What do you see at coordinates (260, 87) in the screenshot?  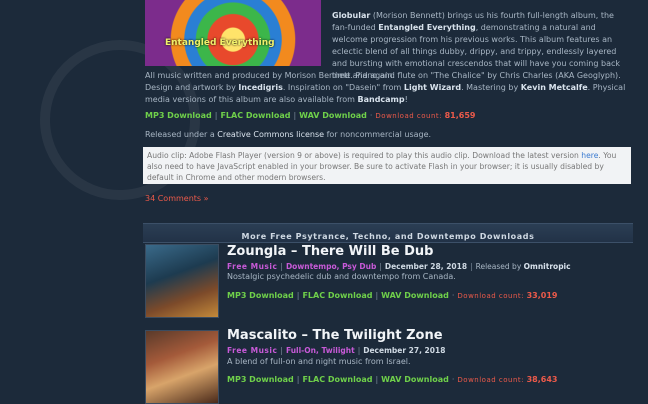 I see `designer-link: Incedigris` at bounding box center [260, 87].